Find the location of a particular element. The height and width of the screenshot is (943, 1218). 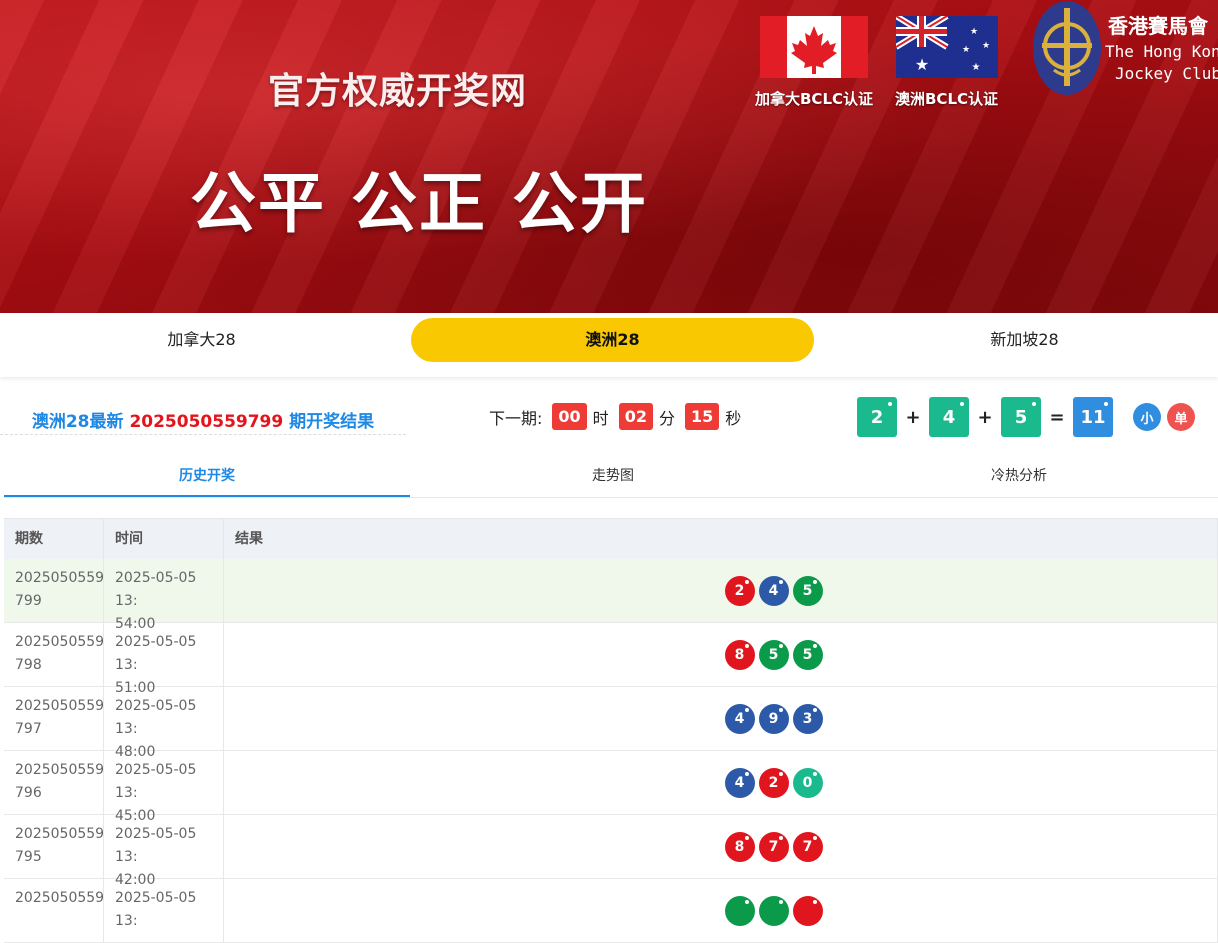

banner-subtitle: 官方权威开奖网 is located at coordinates (398, 91).